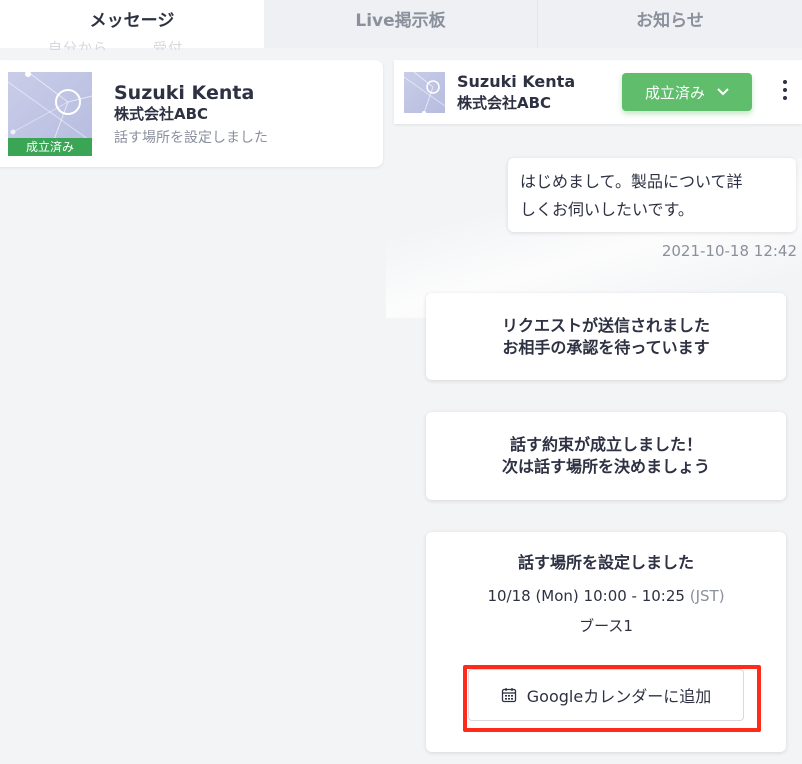 This screenshot has width=802, height=764. I want to click on system-message-line: リクエストが送信されました, so click(605, 325).